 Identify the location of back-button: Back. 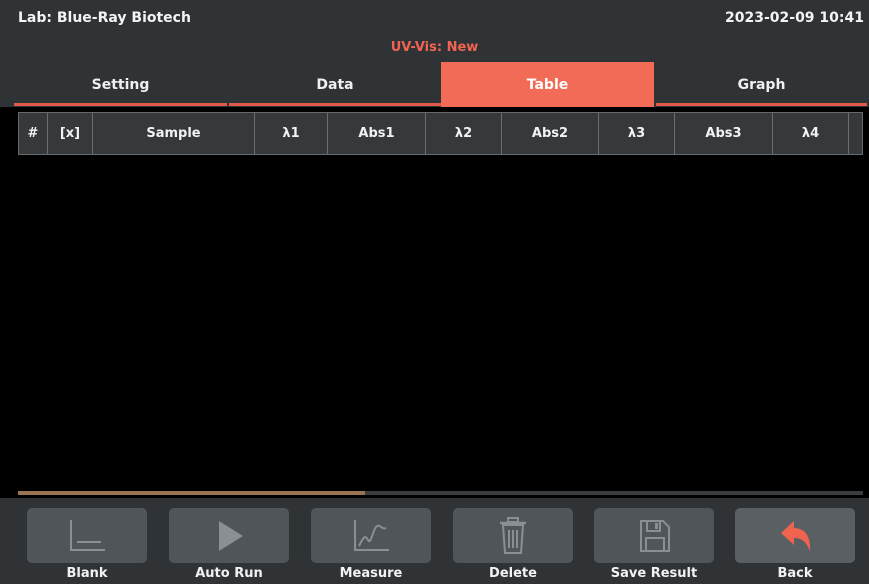
(795, 545).